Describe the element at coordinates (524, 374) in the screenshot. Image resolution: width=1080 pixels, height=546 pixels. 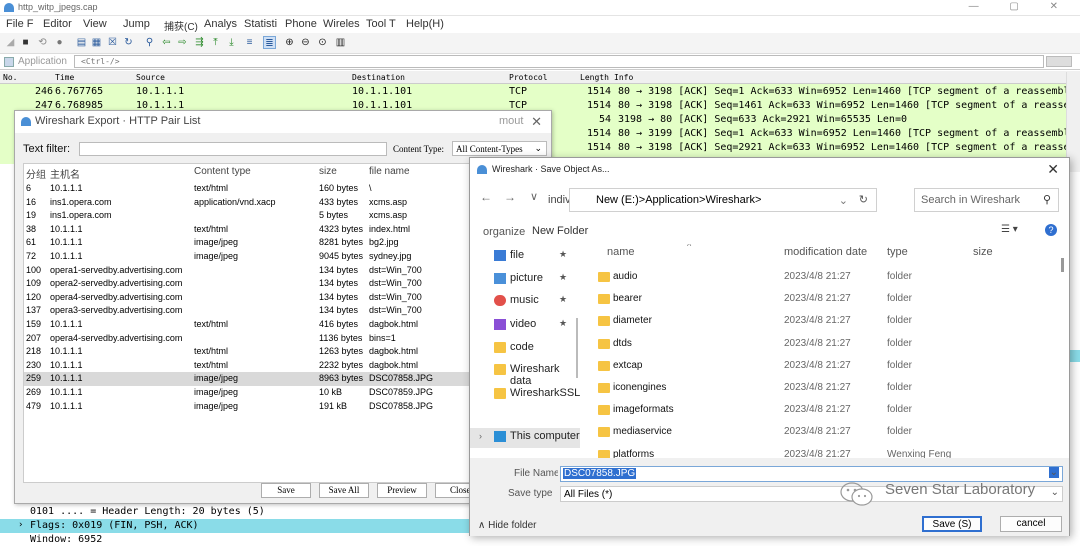
I see `nav-item-wireshark-data: Wireshark data` at that location.